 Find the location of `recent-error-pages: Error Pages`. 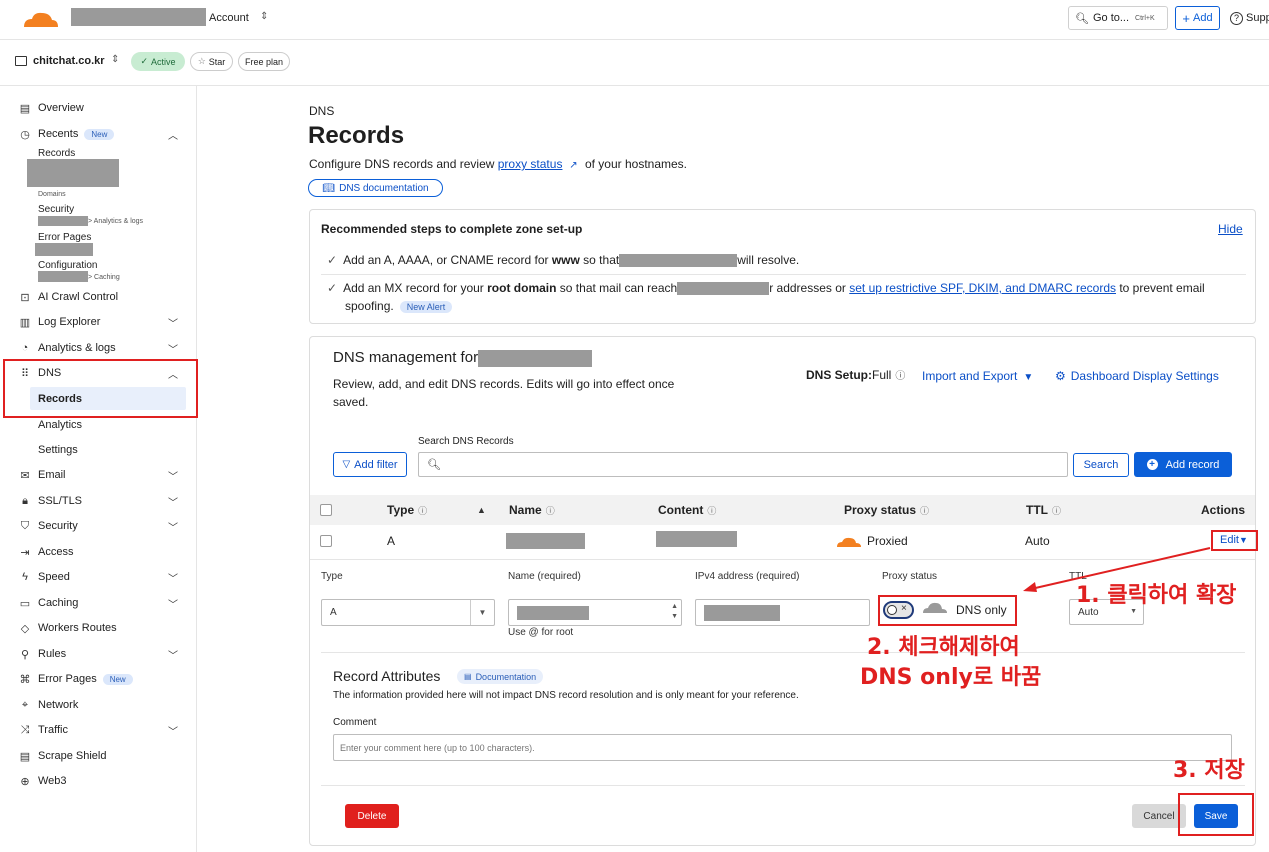

recent-error-pages: Error Pages is located at coordinates (64, 237).